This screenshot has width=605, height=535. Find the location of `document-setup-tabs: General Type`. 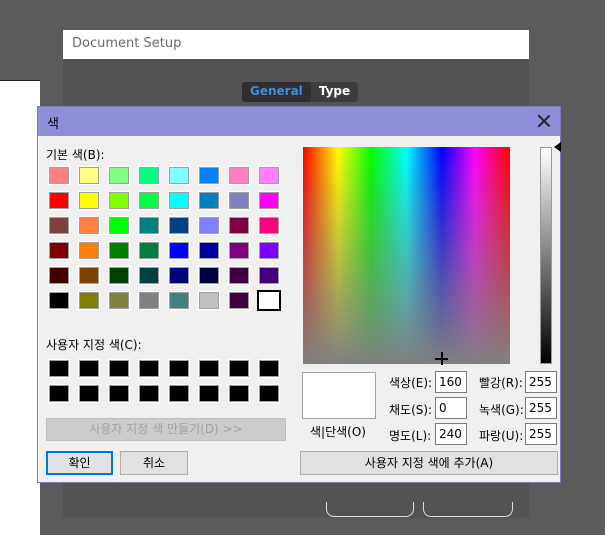

document-setup-tabs: General Type is located at coordinates (300, 92).